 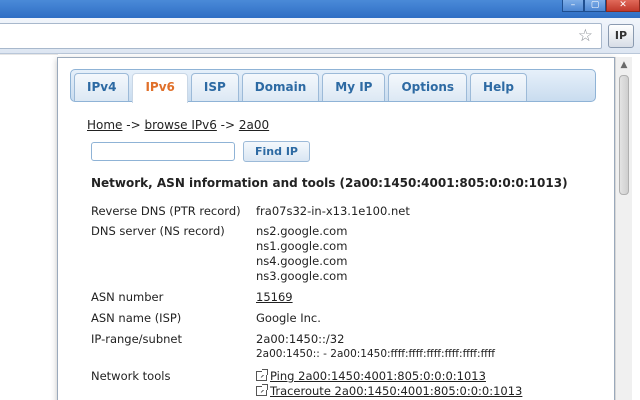 I want to click on breadcrumb-browse-ipv6-link: browse IPv6, so click(x=180, y=125).